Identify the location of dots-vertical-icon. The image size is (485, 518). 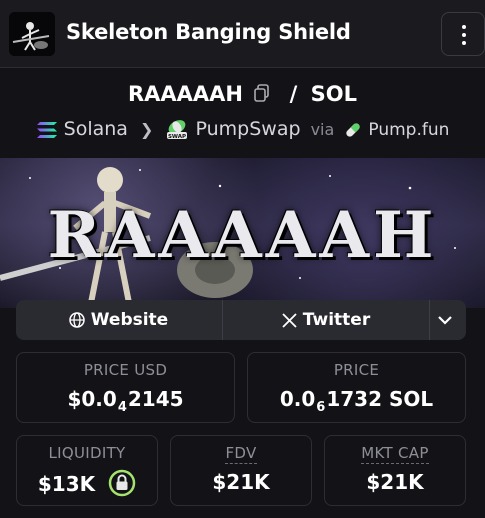
(464, 27).